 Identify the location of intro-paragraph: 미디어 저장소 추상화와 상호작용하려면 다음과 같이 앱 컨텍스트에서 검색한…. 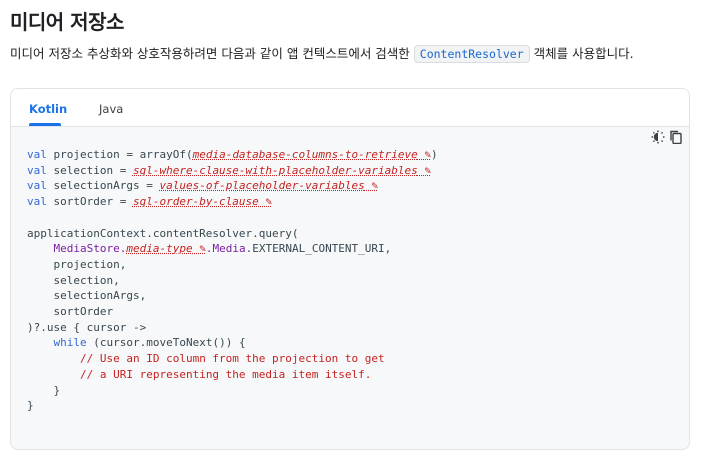
(322, 53).